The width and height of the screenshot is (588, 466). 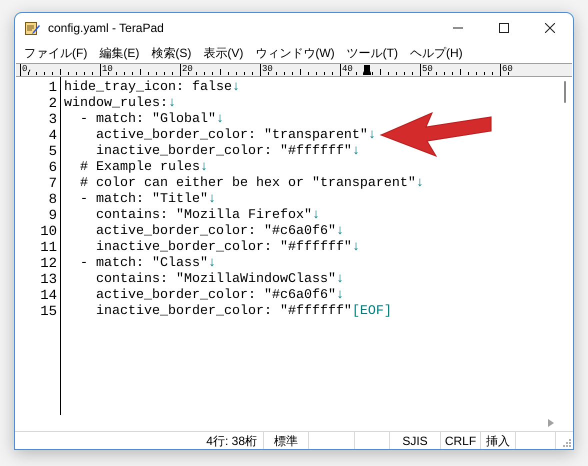 I want to click on code-line: # Example rules, so click(x=139, y=168).